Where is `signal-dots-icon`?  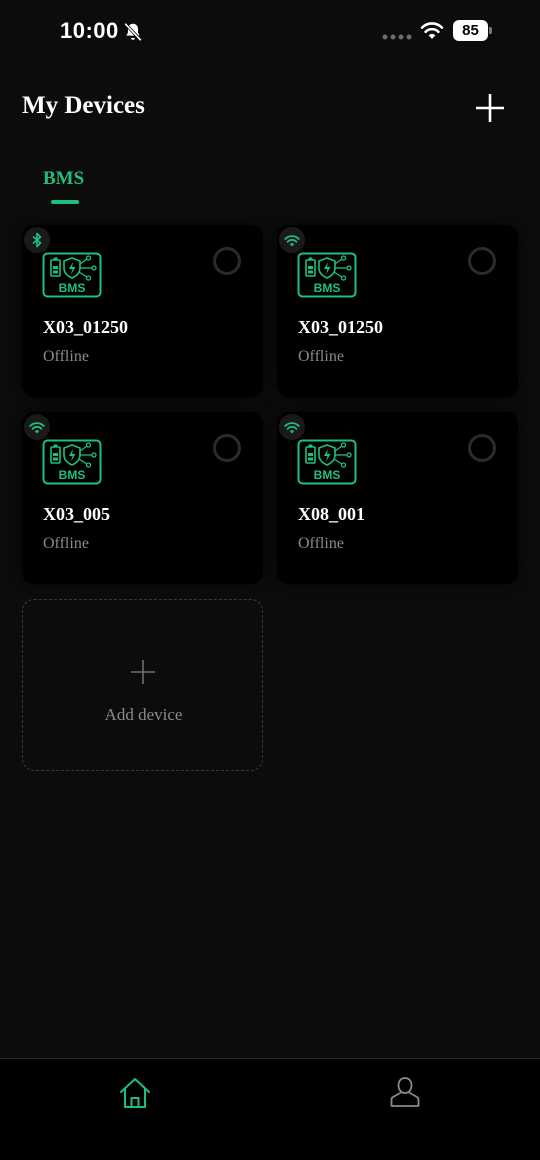
signal-dots-icon is located at coordinates (397, 37).